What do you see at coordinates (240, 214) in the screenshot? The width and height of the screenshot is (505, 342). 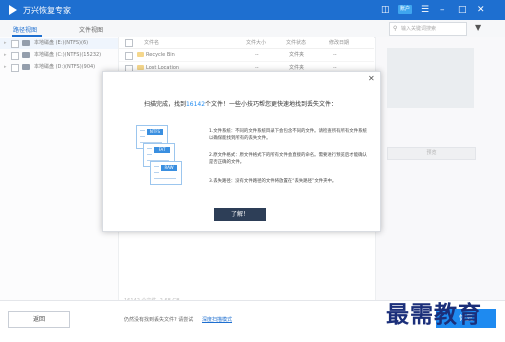 I see `got-it-button: 了解！` at bounding box center [240, 214].